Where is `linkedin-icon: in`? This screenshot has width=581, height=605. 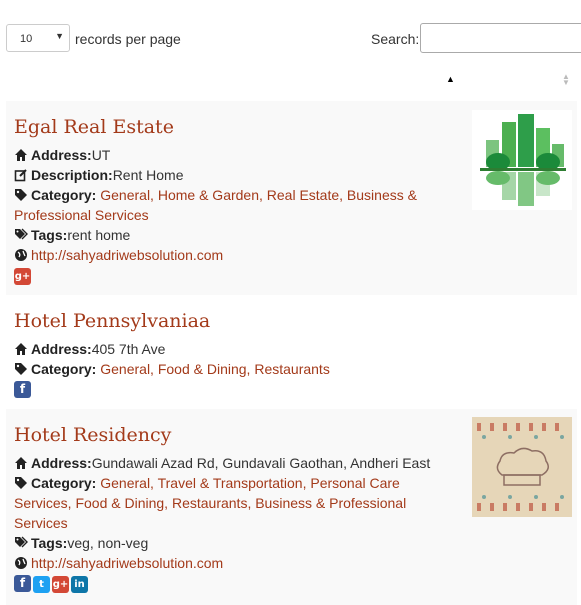
linkedin-icon: in is located at coordinates (79, 584).